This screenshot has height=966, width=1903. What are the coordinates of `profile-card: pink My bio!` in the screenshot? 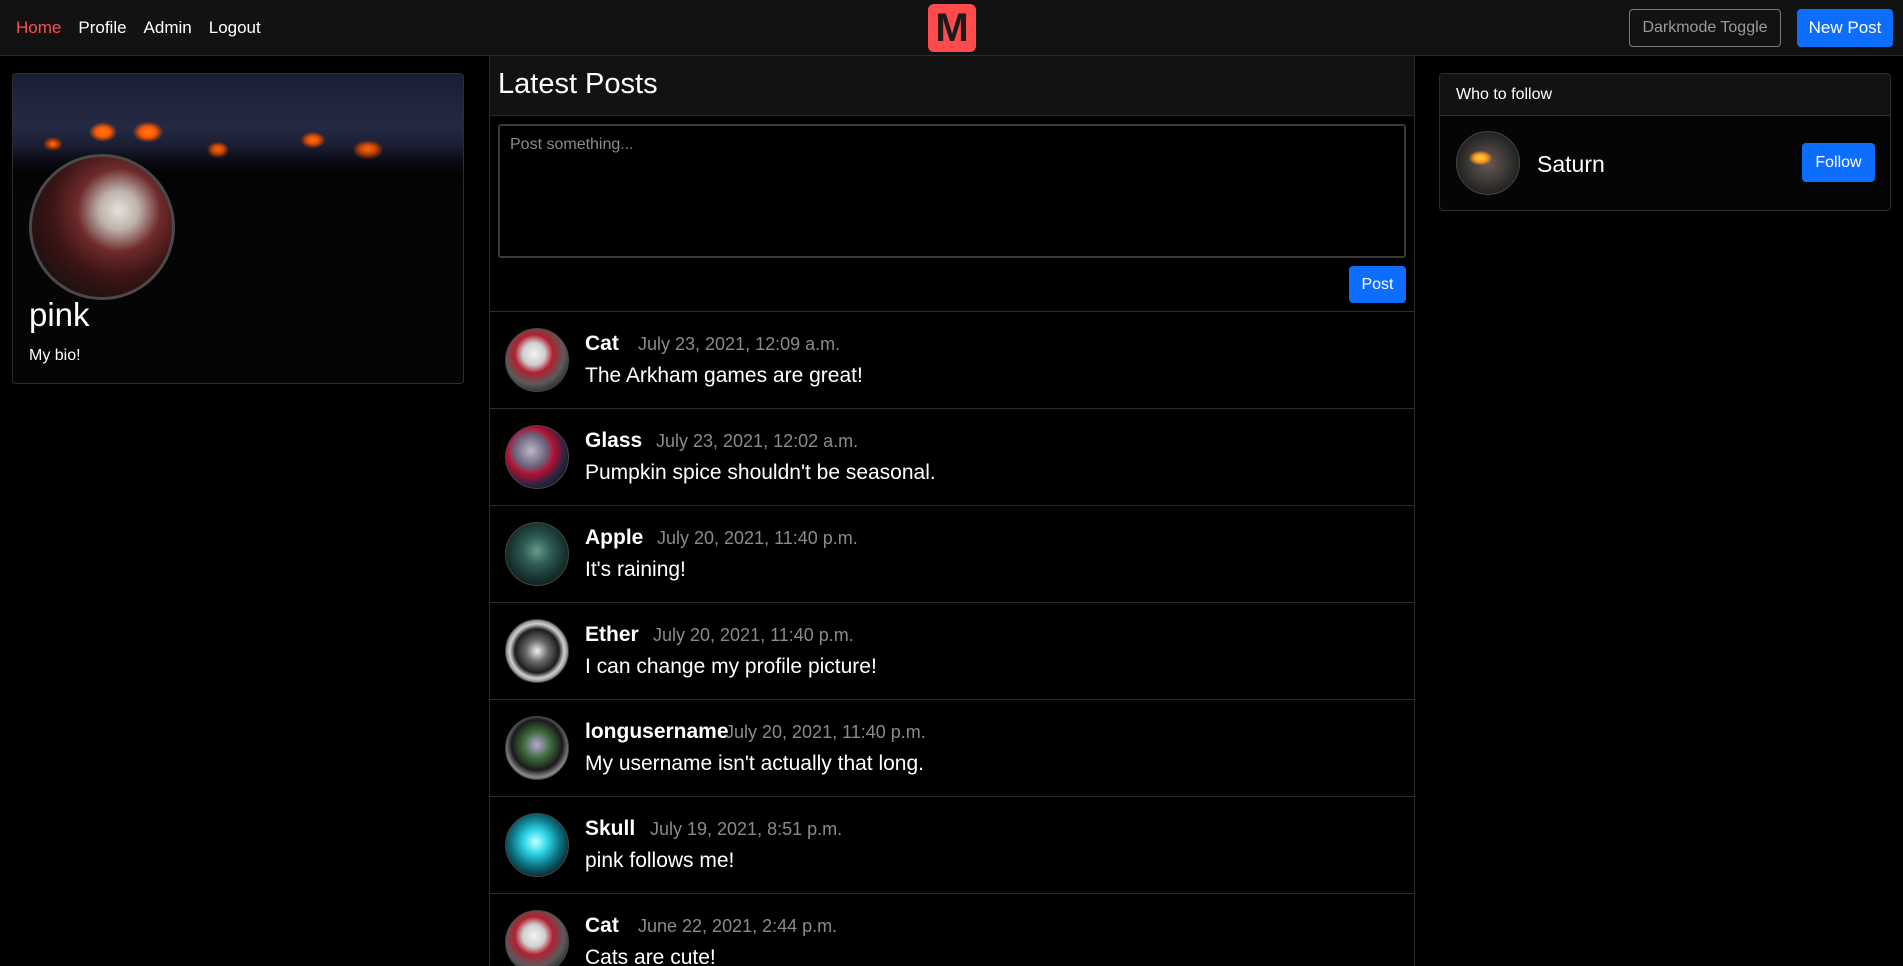 It's located at (238, 228).